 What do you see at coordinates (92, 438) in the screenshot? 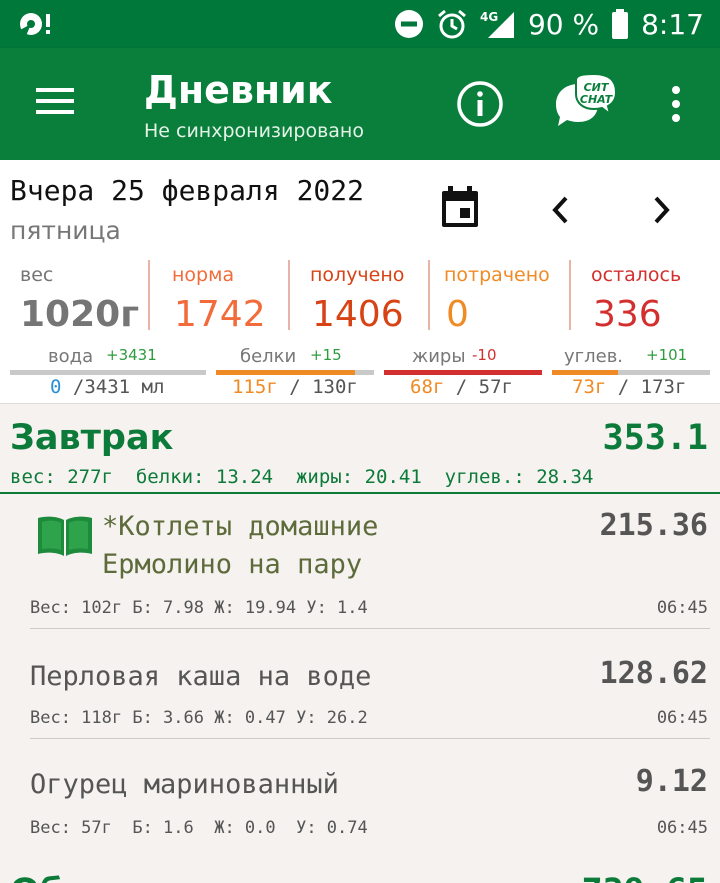
I see `meal-title: Завтрак` at bounding box center [92, 438].